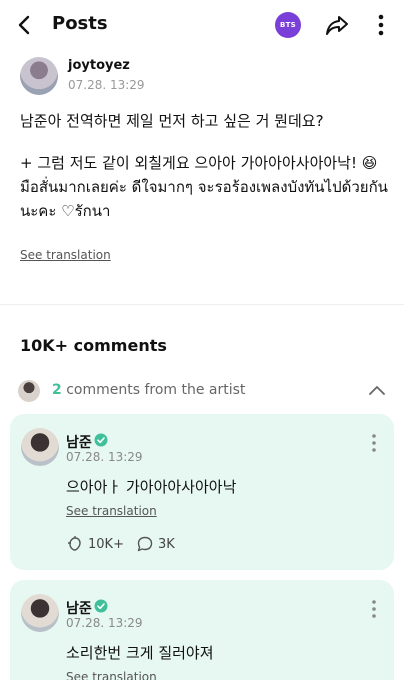  I want to click on share-icon, so click(337, 25).